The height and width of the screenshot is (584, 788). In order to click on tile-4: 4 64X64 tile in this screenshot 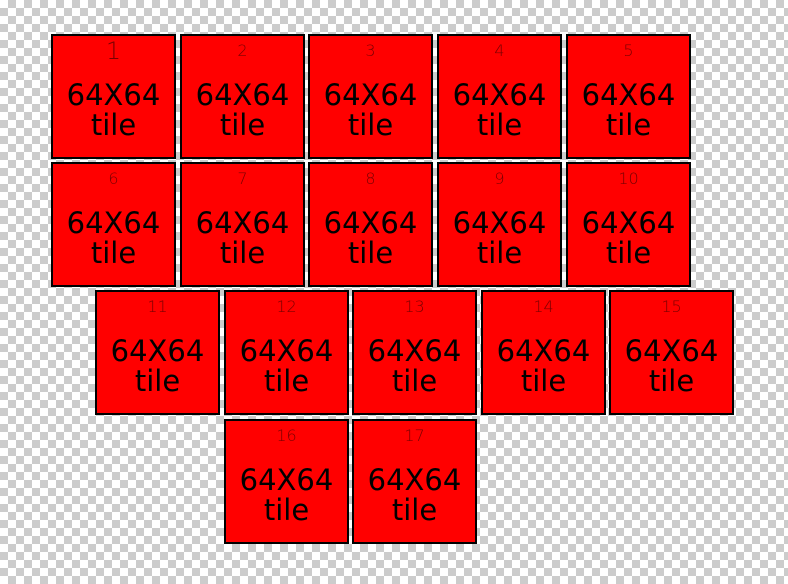, I will do `click(499, 96)`.